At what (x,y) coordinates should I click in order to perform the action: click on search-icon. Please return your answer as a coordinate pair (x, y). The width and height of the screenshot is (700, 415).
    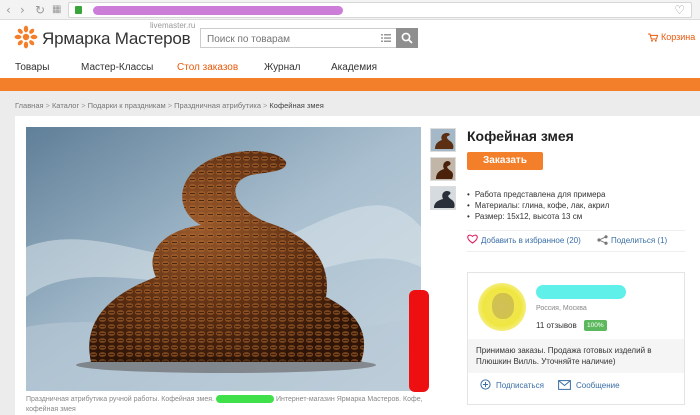
    Looking at the image, I should click on (407, 38).